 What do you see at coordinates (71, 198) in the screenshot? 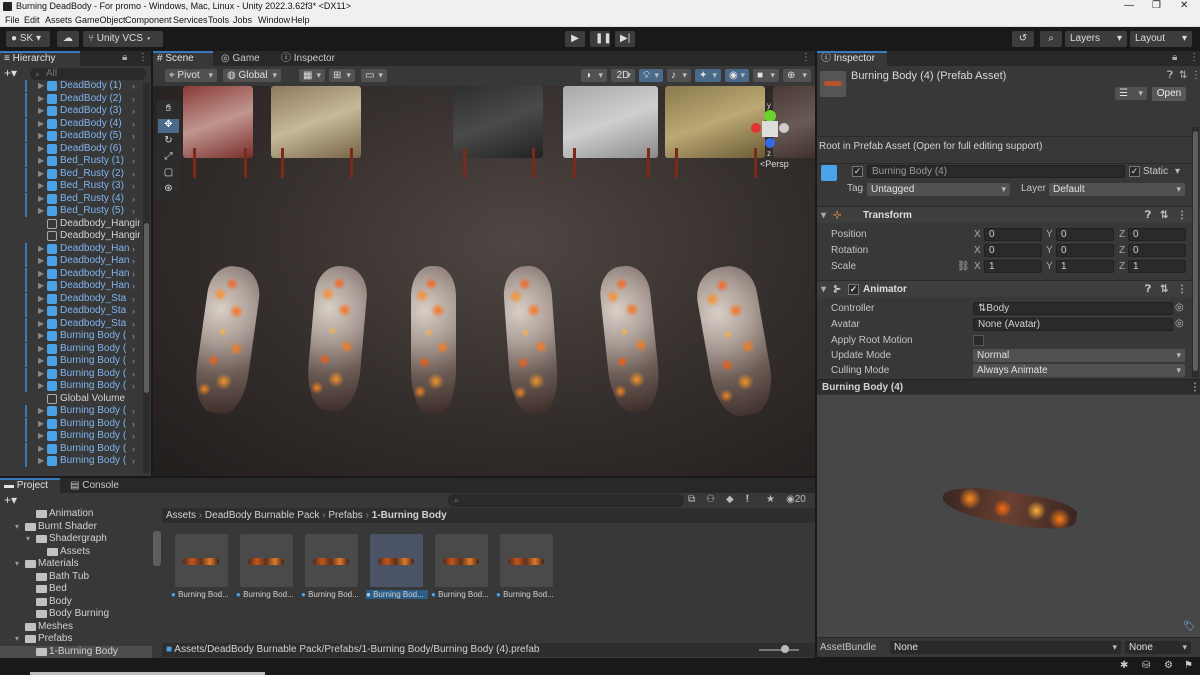
I see `hierarchy-item: ▶ Bed_Rusty (4) ›` at bounding box center [71, 198].